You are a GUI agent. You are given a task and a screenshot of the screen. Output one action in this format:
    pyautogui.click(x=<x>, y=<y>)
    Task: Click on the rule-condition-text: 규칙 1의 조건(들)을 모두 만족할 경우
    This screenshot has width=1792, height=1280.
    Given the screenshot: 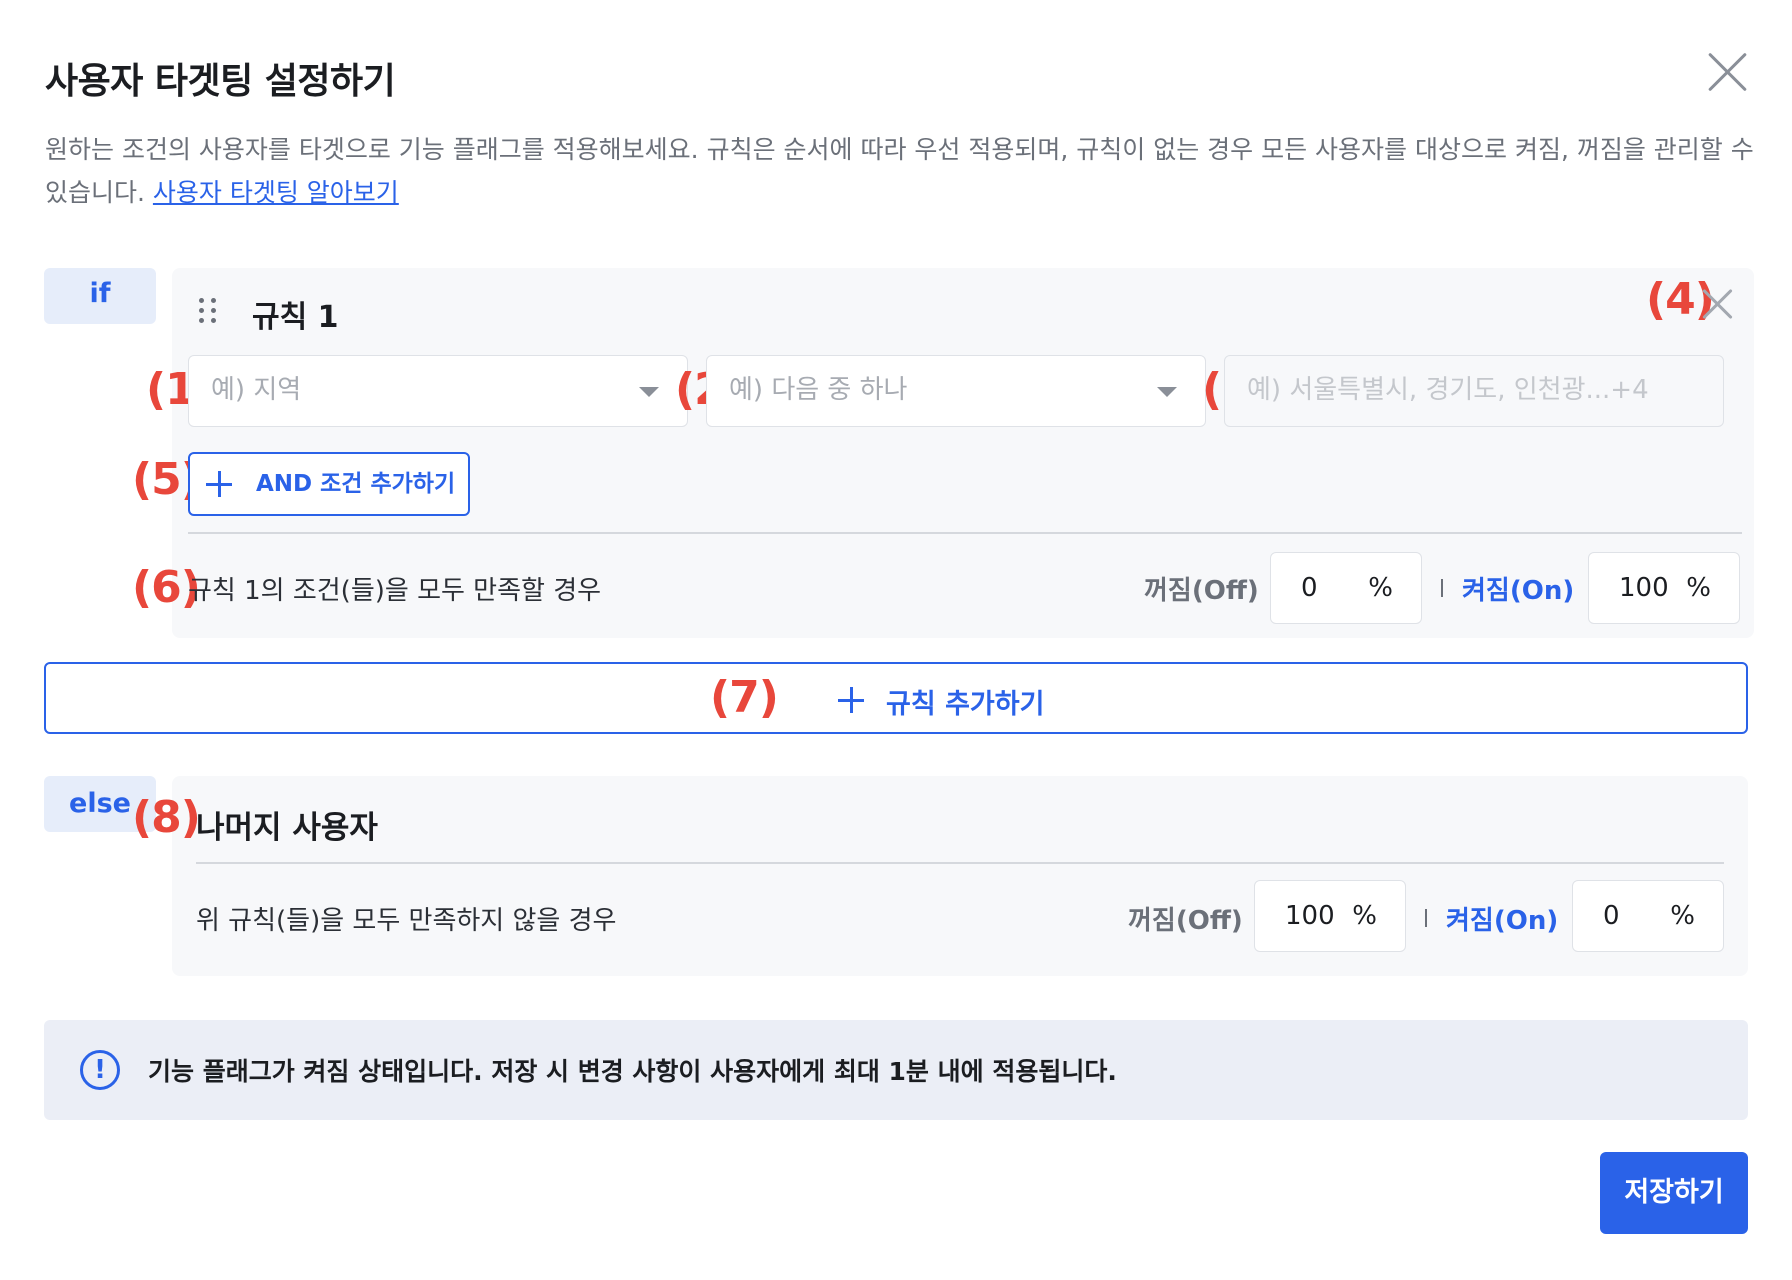 What is the action you would take?
    pyautogui.click(x=395, y=591)
    